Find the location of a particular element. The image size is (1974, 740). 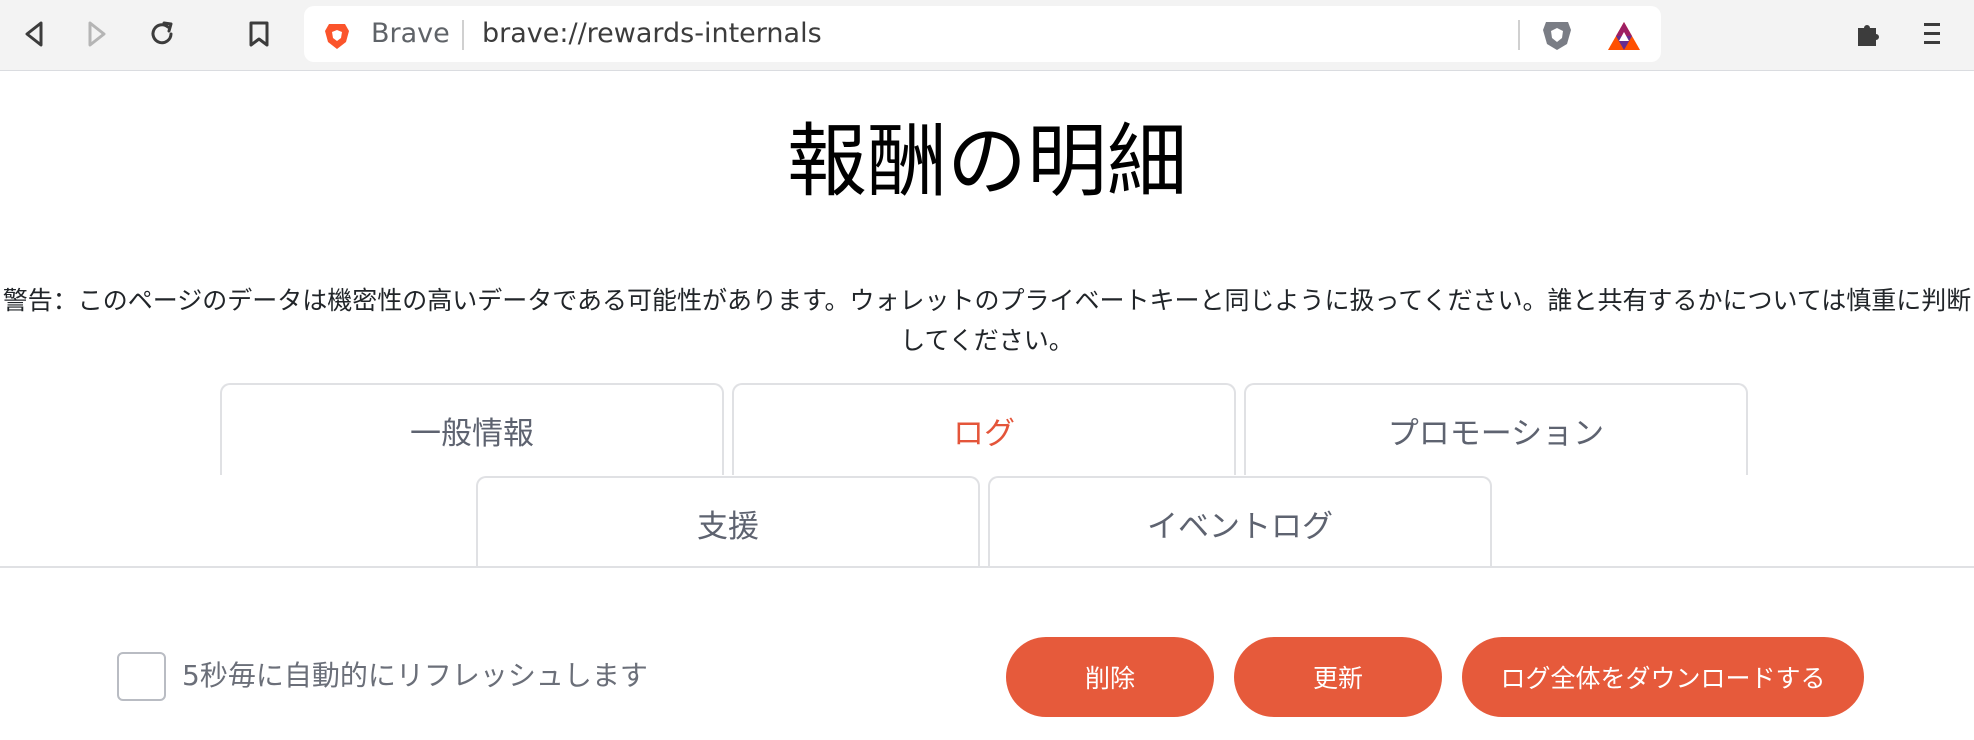

tab-contributions: 支援 is located at coordinates (728, 522).